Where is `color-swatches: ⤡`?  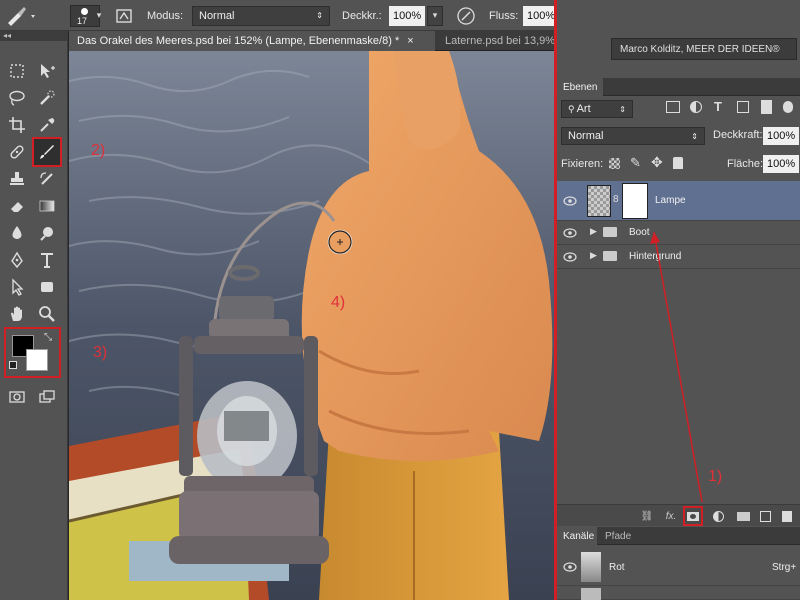 color-swatches: ⤡ is located at coordinates (32, 352).